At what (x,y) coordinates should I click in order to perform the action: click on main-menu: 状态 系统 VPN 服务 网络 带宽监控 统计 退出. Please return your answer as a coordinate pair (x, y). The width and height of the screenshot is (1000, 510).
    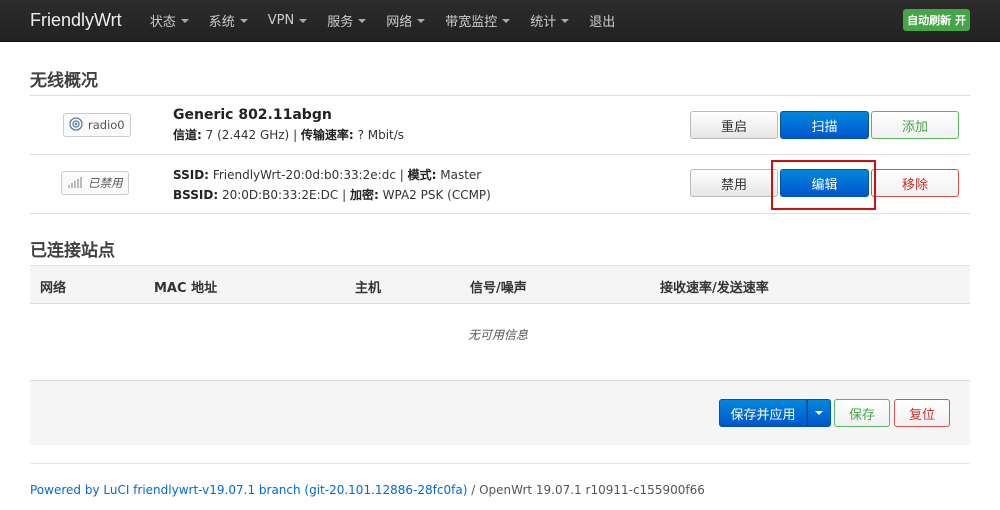
    Looking at the image, I should click on (383, 20).